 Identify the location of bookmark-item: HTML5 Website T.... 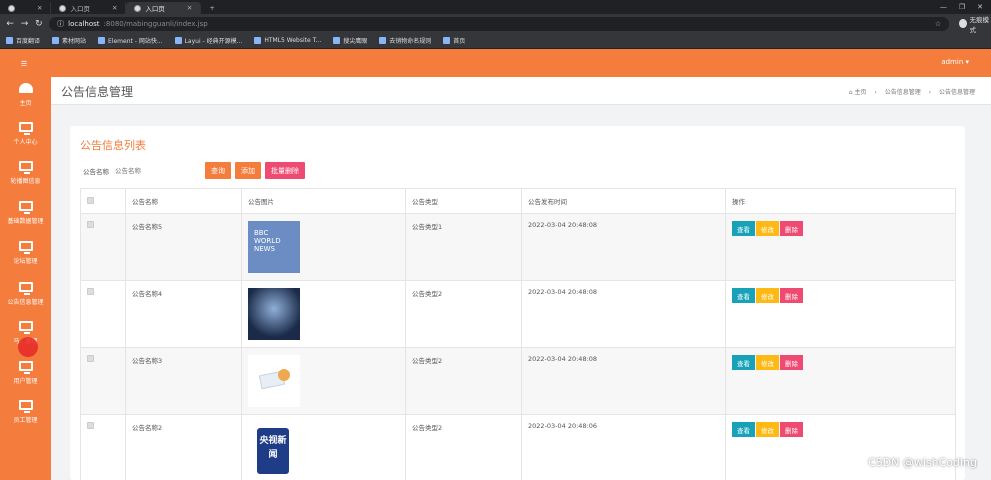
(287, 40).